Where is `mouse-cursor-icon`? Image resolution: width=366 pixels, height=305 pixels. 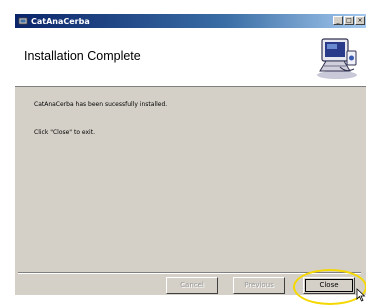
mouse-cursor-icon is located at coordinates (361, 295).